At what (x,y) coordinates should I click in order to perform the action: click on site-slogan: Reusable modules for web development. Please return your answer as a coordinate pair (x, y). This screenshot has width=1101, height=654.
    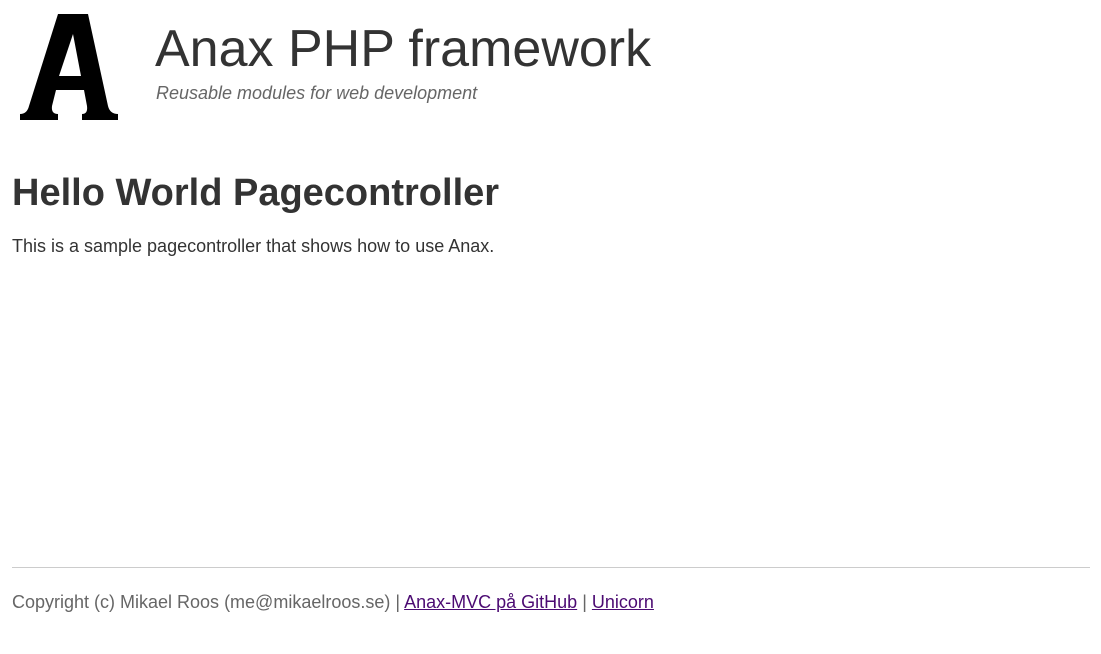
    Looking at the image, I should click on (317, 93).